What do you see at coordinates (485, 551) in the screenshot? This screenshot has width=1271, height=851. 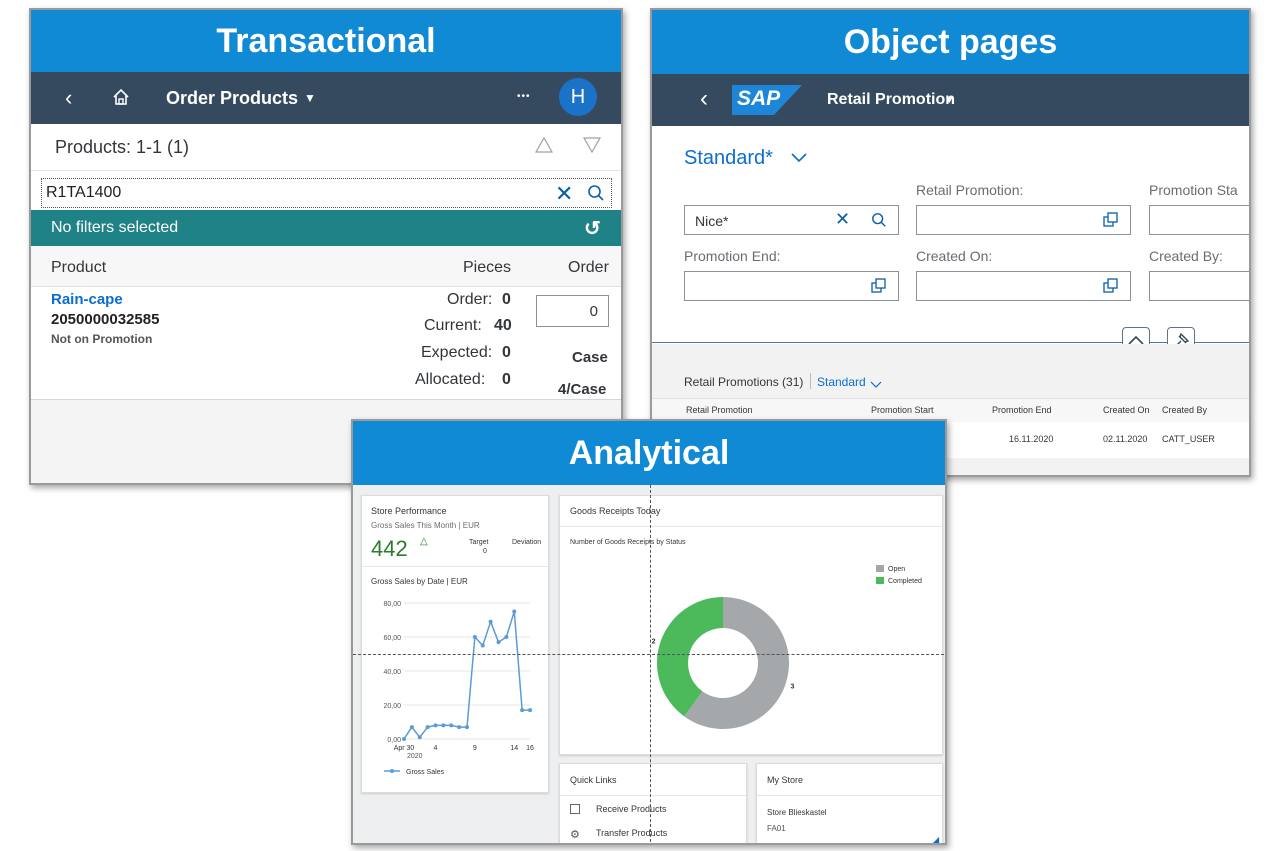 I see `target-value: 0` at bounding box center [485, 551].